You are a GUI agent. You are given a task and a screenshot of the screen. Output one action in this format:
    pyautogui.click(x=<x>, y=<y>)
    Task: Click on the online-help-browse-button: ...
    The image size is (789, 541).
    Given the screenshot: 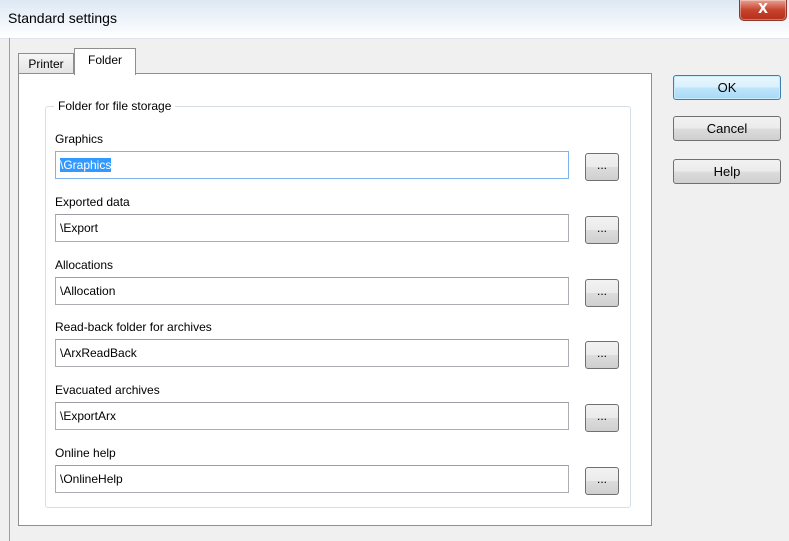 What is the action you would take?
    pyautogui.click(x=602, y=481)
    